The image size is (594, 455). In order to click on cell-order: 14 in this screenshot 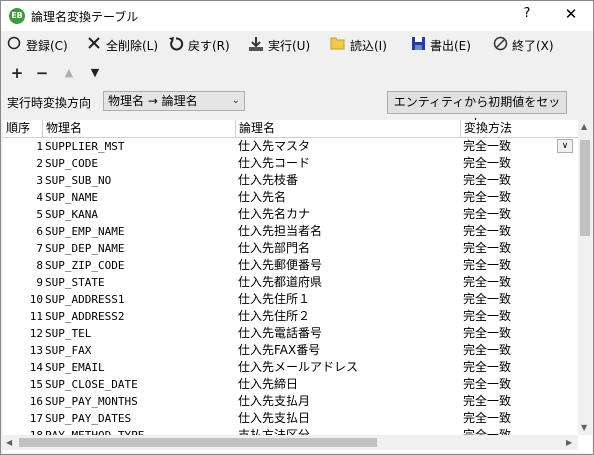, I will do `click(23, 367)`.